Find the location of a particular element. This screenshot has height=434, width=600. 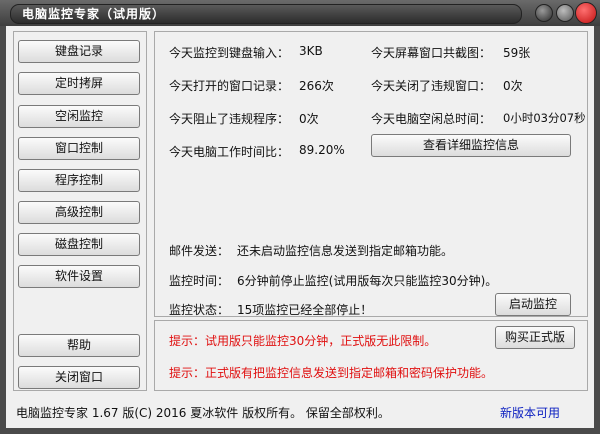

sidebar-item-scheduled-screenshot: 定时拷屏 is located at coordinates (79, 83).